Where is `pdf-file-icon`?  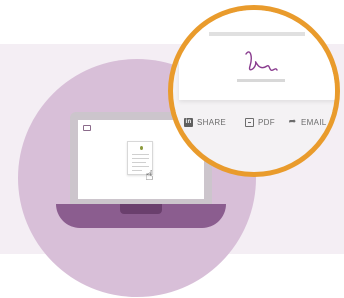
pdf-file-icon is located at coordinates (249, 122).